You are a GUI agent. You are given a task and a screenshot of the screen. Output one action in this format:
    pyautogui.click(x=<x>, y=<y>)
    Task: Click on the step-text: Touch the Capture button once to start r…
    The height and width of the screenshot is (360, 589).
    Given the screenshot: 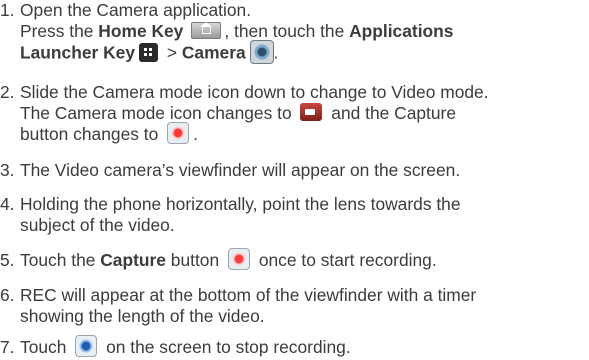 What is the action you would take?
    pyautogui.click(x=228, y=259)
    